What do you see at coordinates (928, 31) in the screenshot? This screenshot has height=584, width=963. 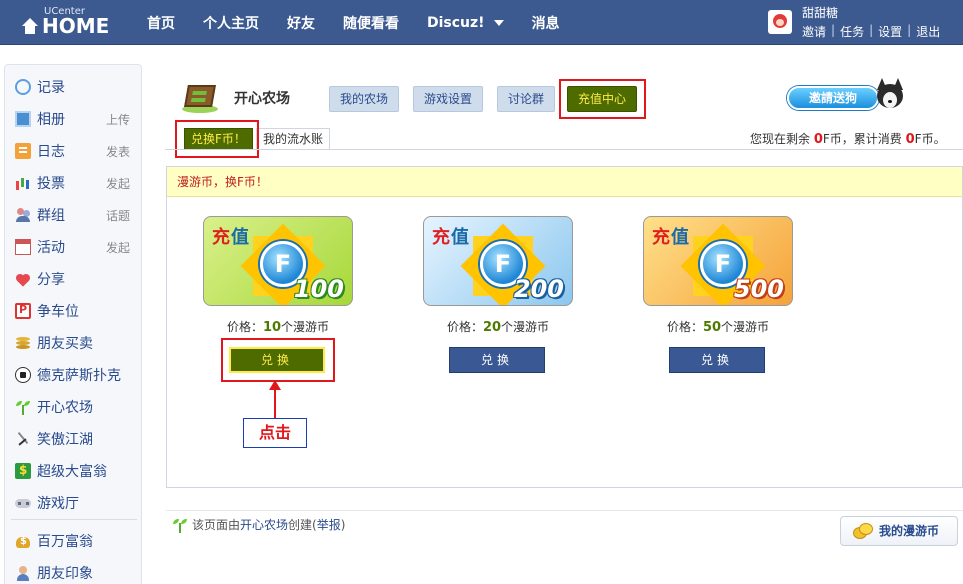 I see `logout-link: 退出` at bounding box center [928, 31].